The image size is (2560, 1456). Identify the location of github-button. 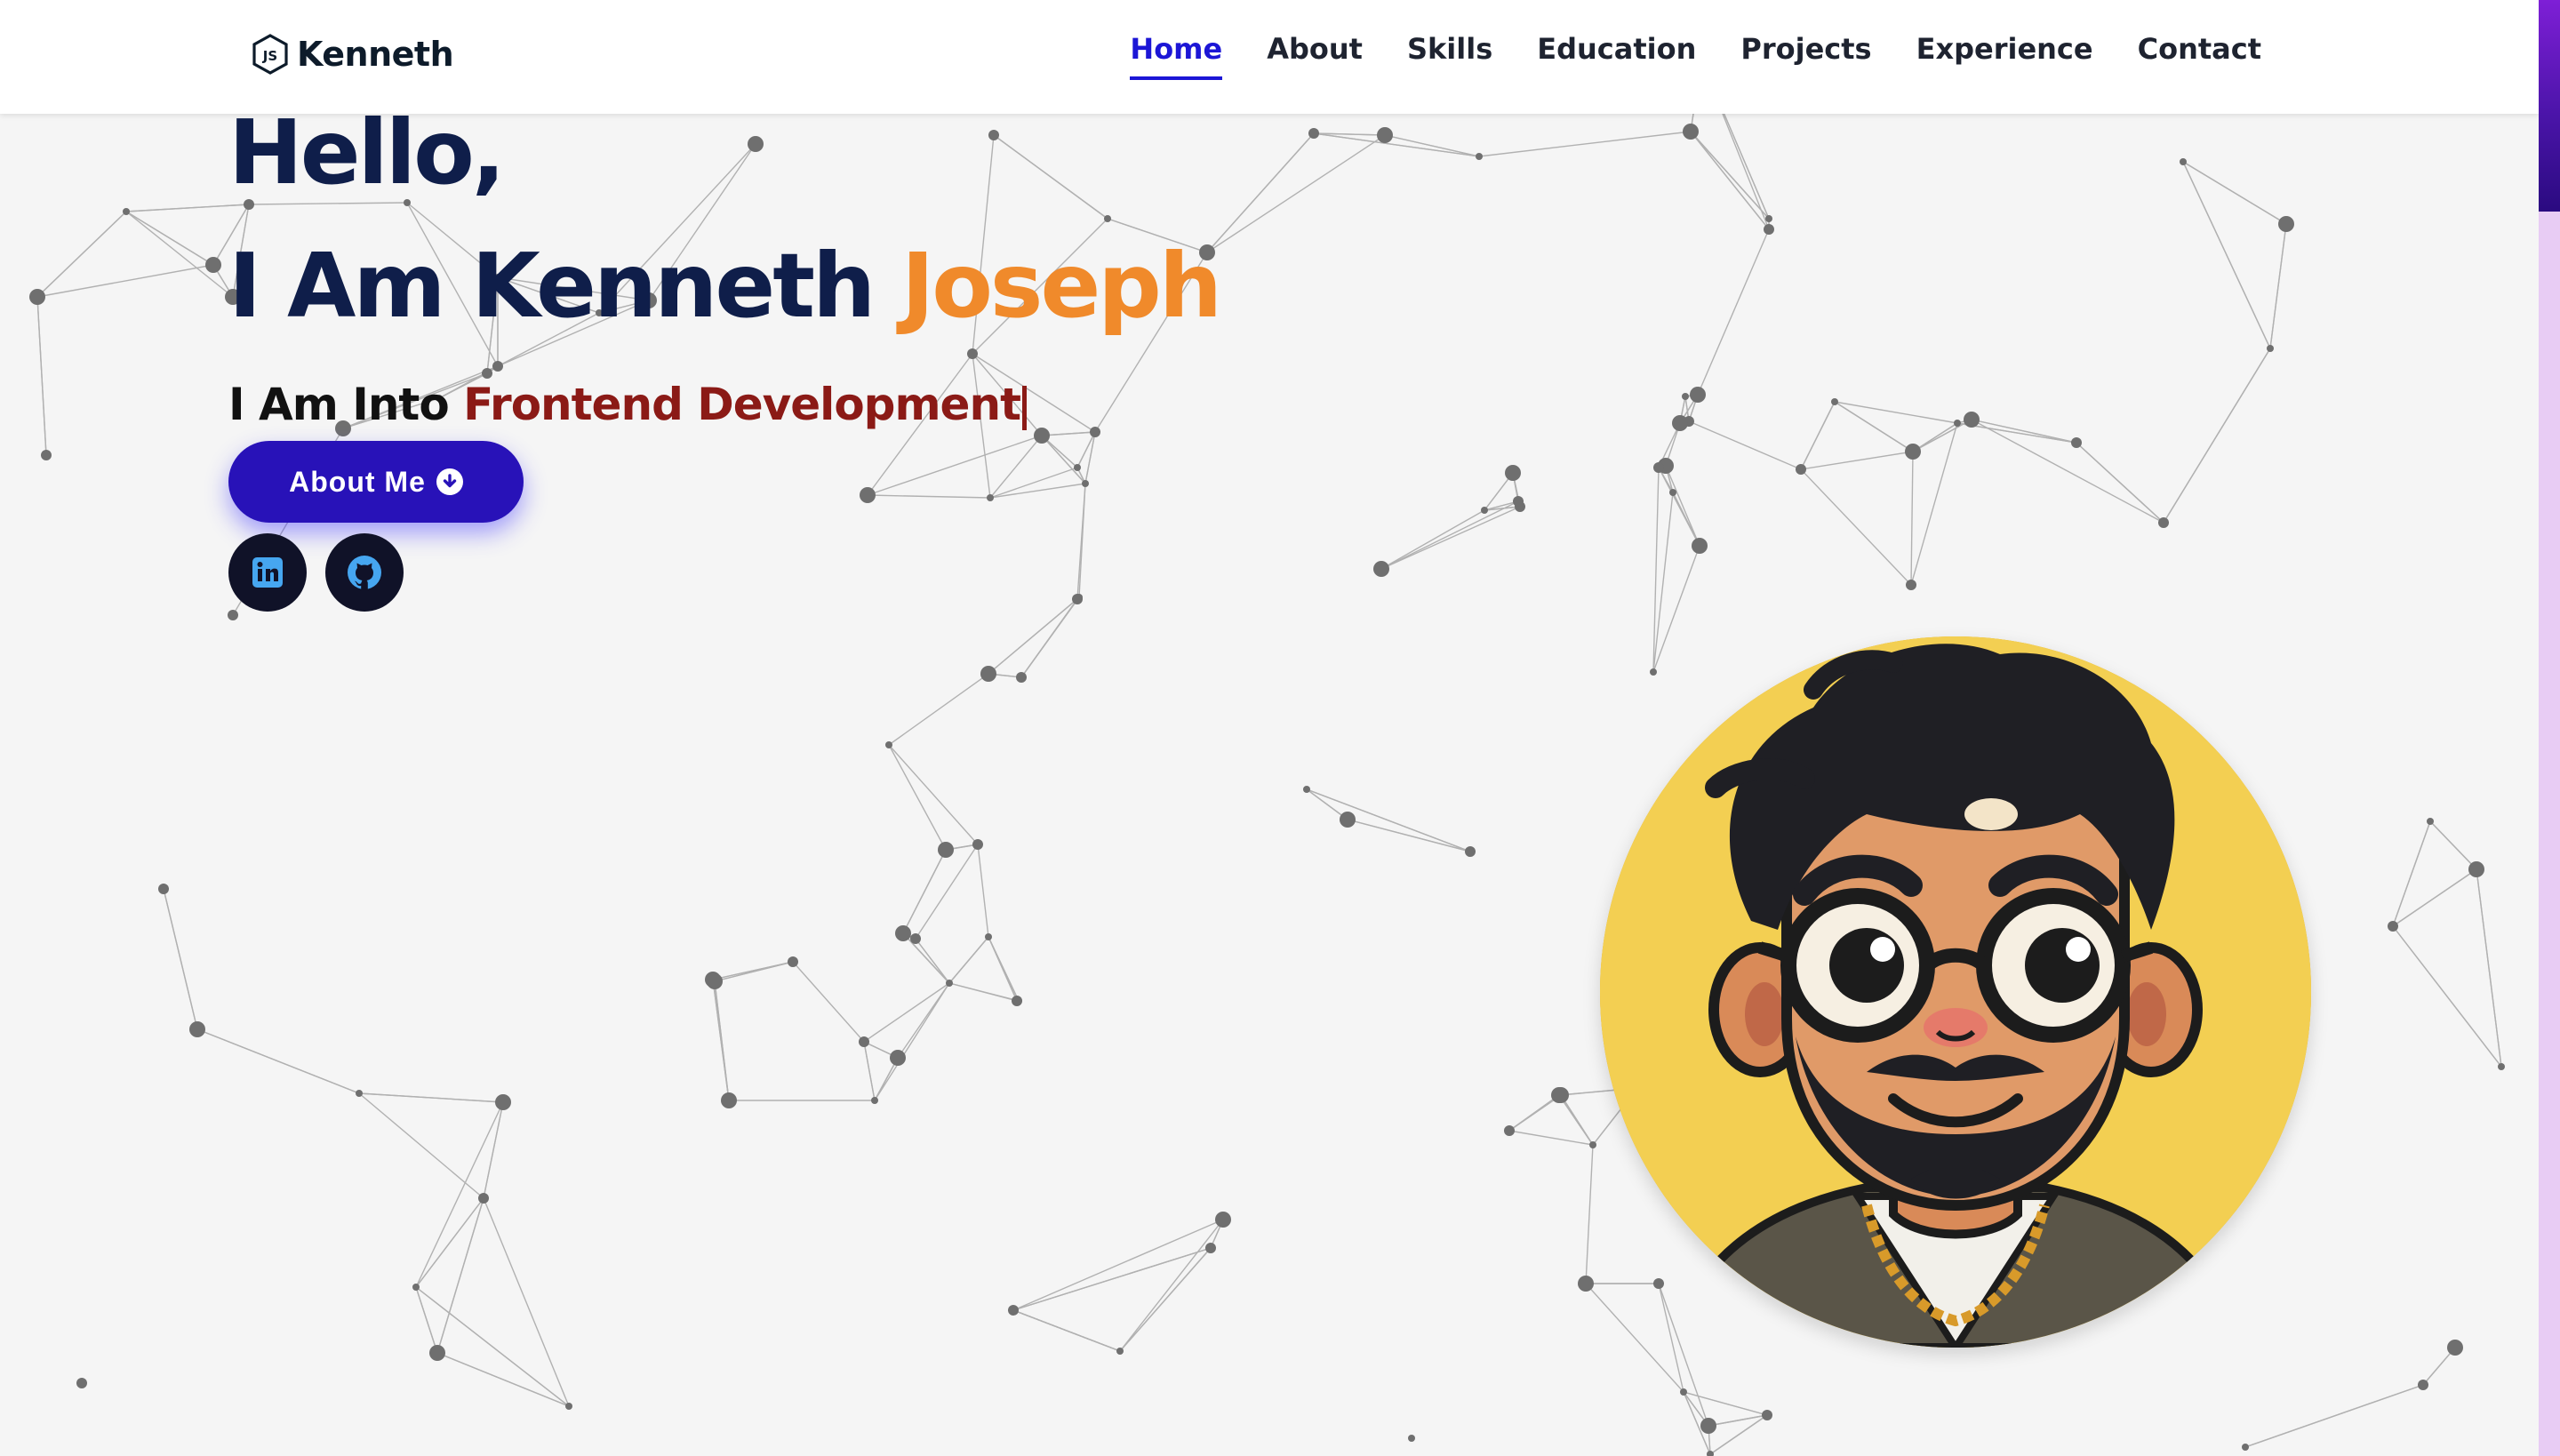
(364, 572).